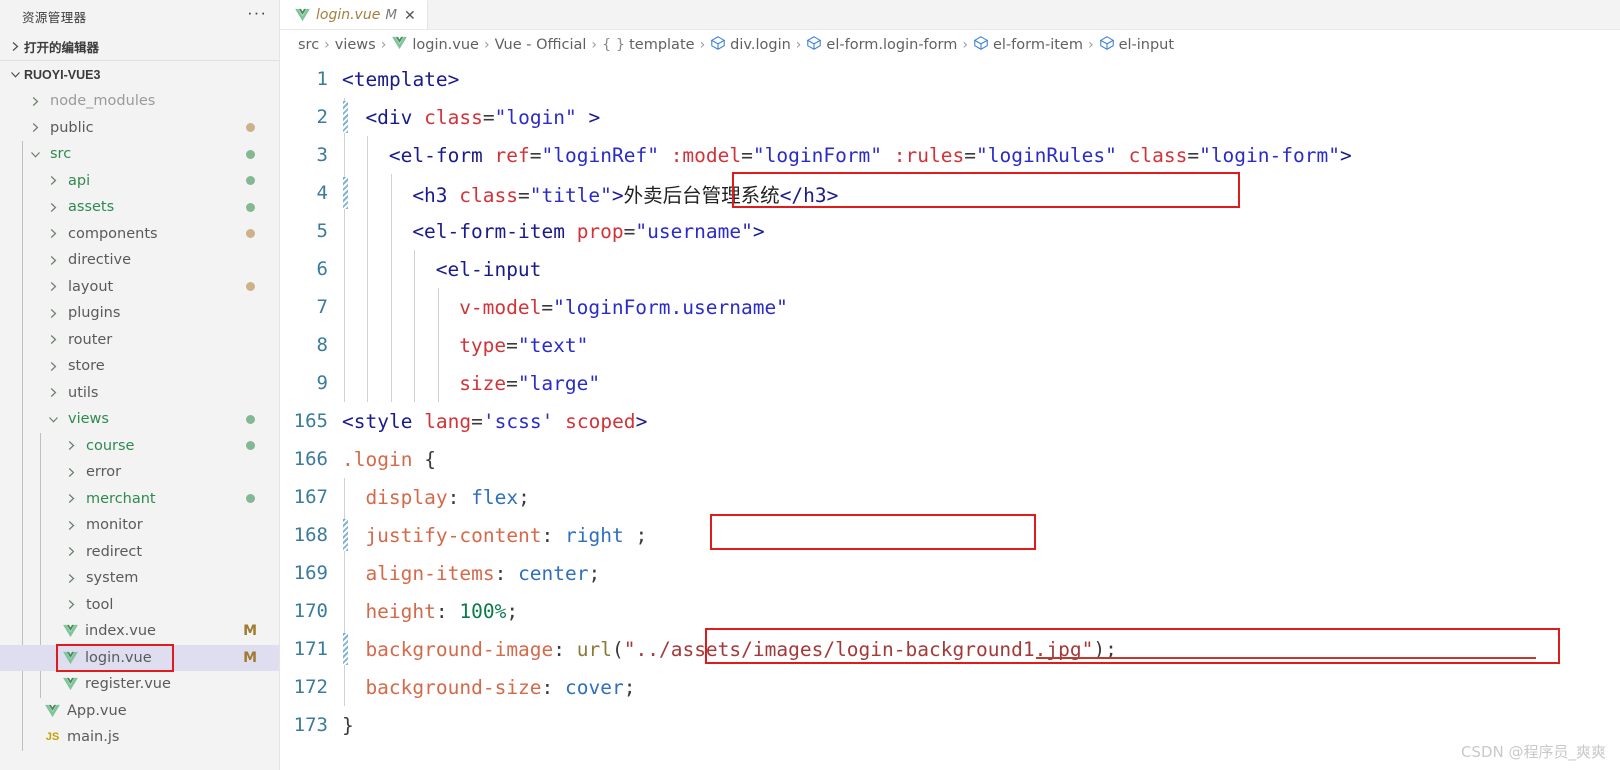 The width and height of the screenshot is (1620, 770). What do you see at coordinates (1136, 45) in the screenshot?
I see `breadcrumb-item-el-input: el-input` at bounding box center [1136, 45].